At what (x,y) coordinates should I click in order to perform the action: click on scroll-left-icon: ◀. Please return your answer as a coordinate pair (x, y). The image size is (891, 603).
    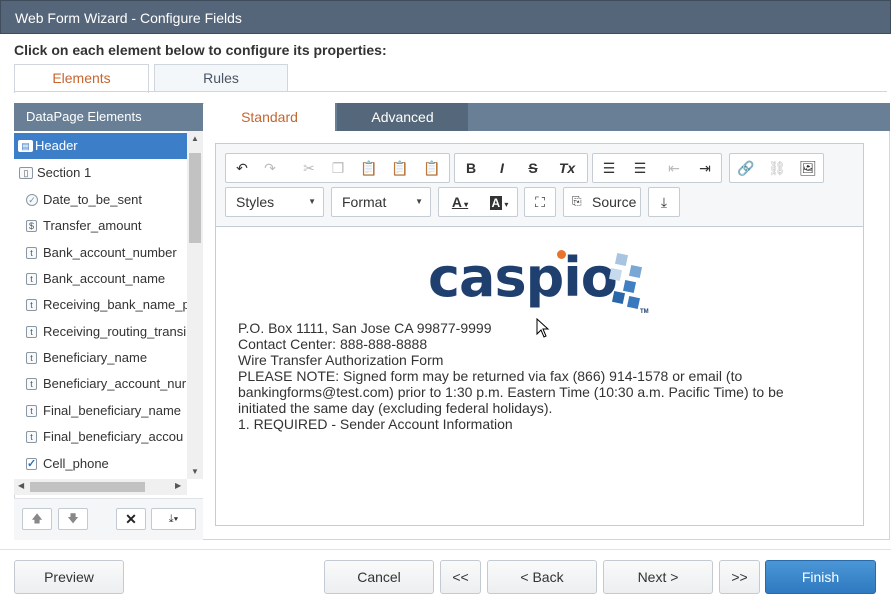
    Looking at the image, I should click on (21, 485).